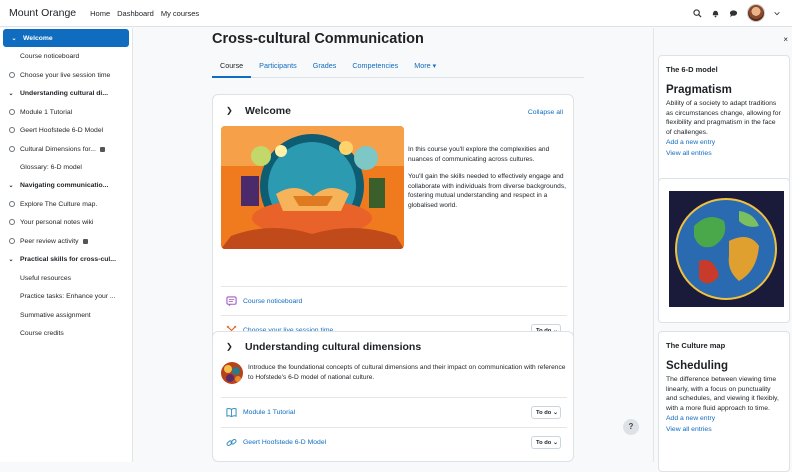 This screenshot has height=472, width=792. I want to click on activity-module-1-tutorial: Module 1 Tutorial To do ⌄, so click(394, 412).